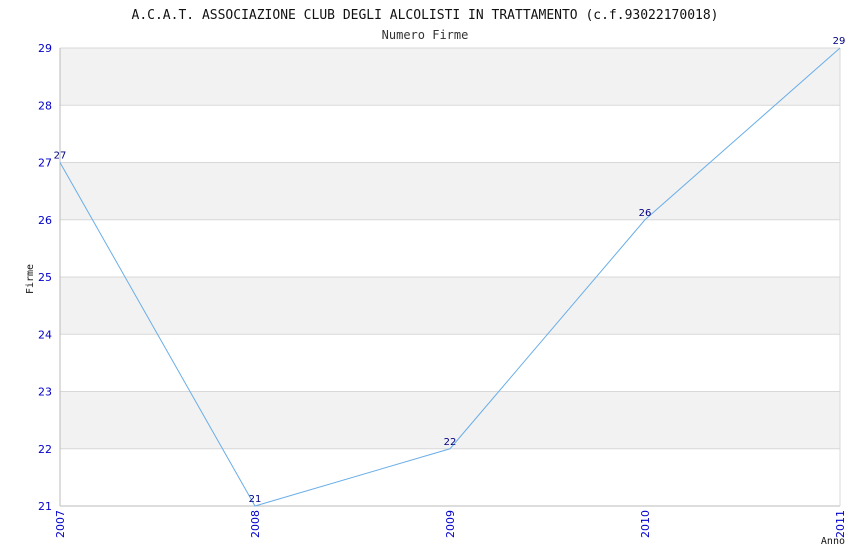  Describe the element at coordinates (645, 213) in the screenshot. I see `data-label: 26` at that location.